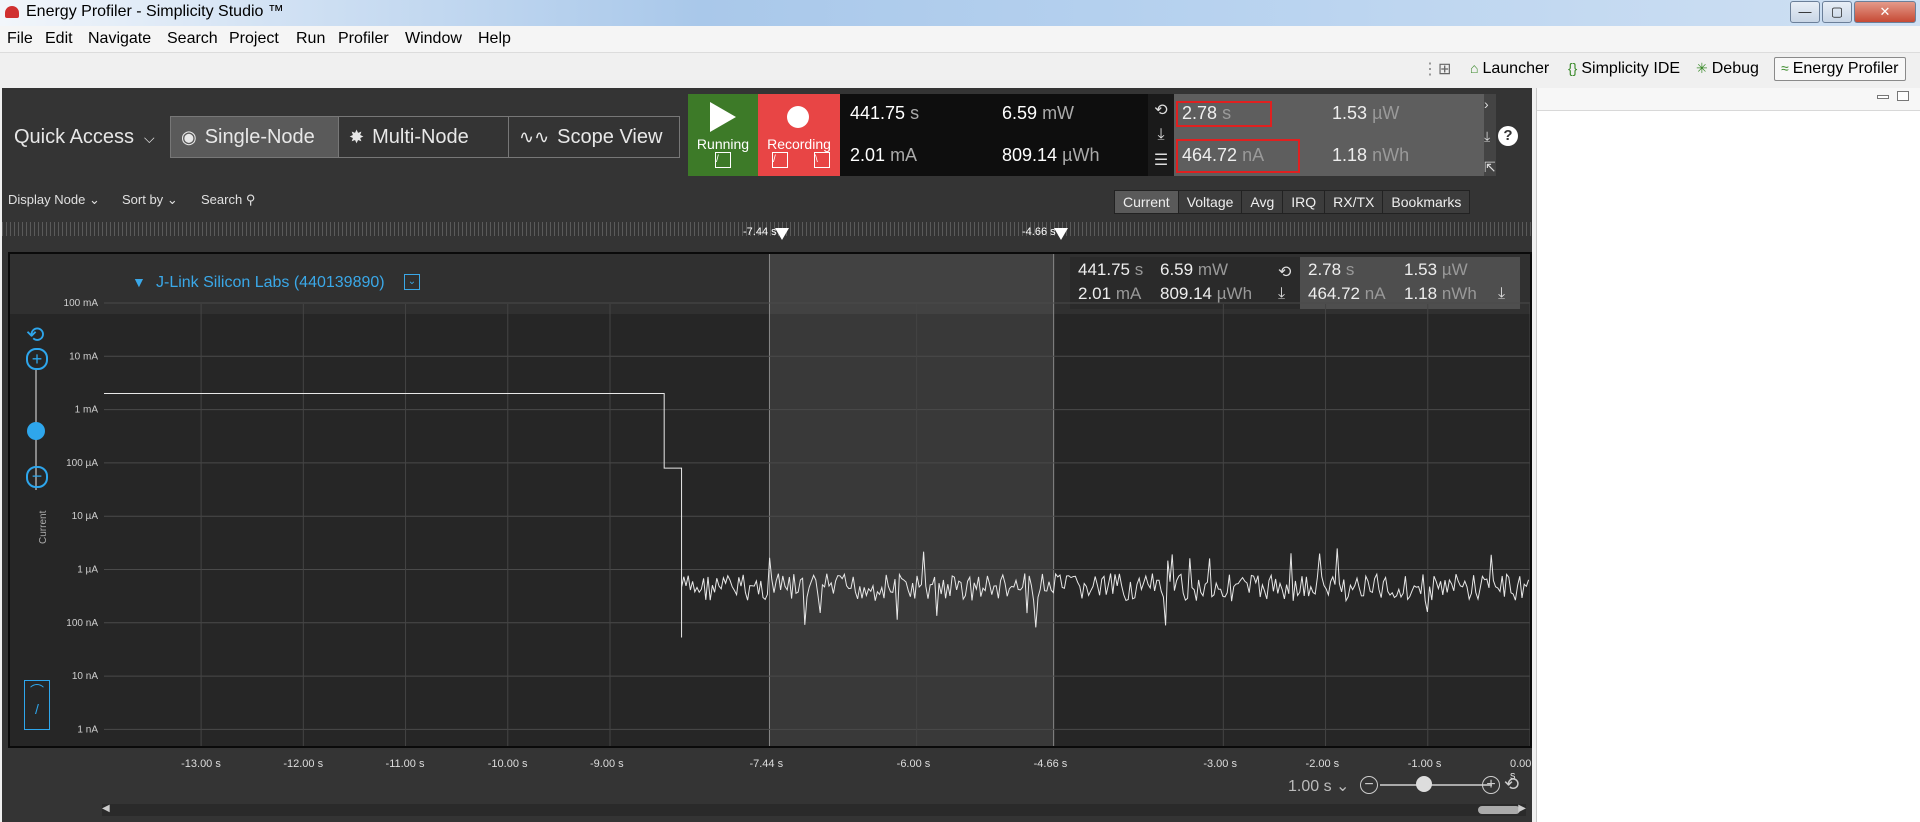 The width and height of the screenshot is (1920, 822). Describe the element at coordinates (766, 764) in the screenshot. I see `x-tick-label: -7.44 s` at that location.